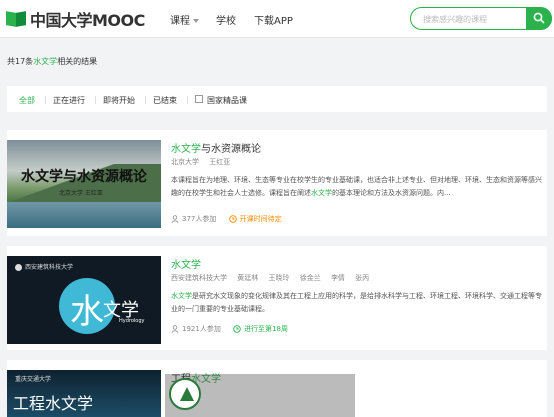 The image size is (554, 417). I want to click on enrolled-text: 377人参加, so click(199, 219).